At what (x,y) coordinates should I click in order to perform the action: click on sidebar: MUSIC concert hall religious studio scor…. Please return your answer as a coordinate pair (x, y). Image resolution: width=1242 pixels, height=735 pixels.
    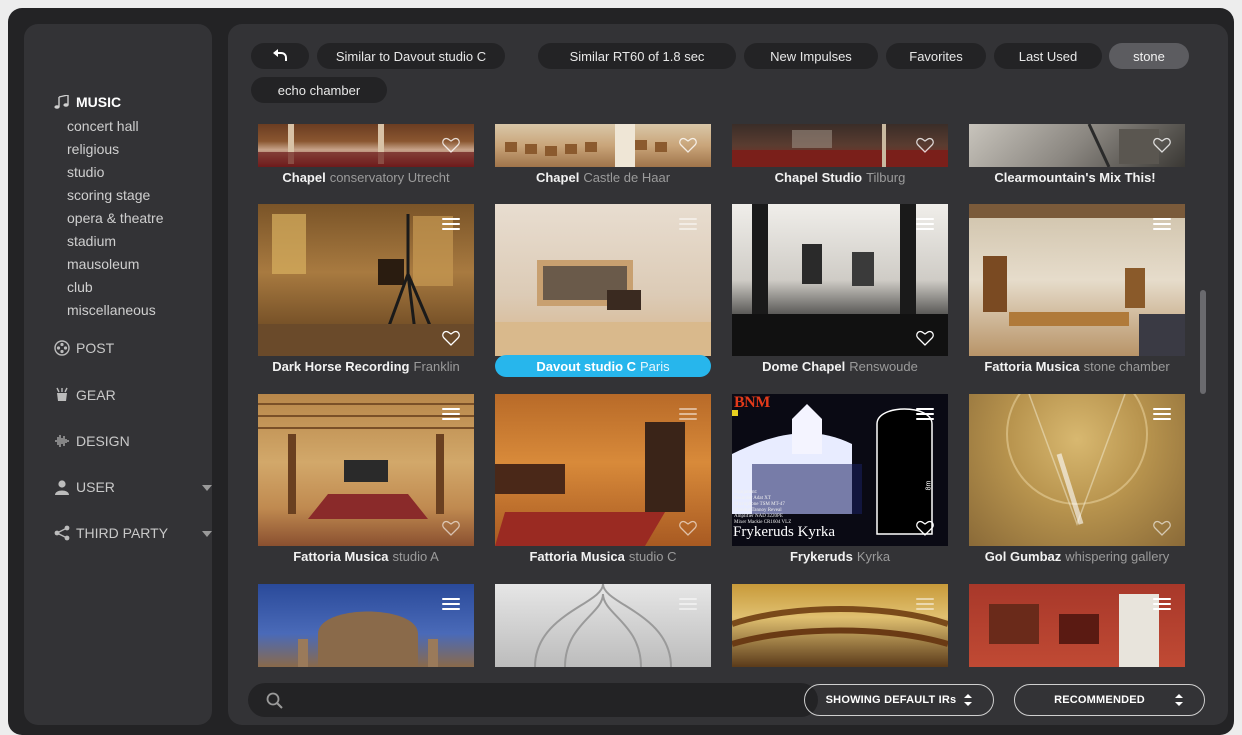
    Looking at the image, I should click on (118, 374).